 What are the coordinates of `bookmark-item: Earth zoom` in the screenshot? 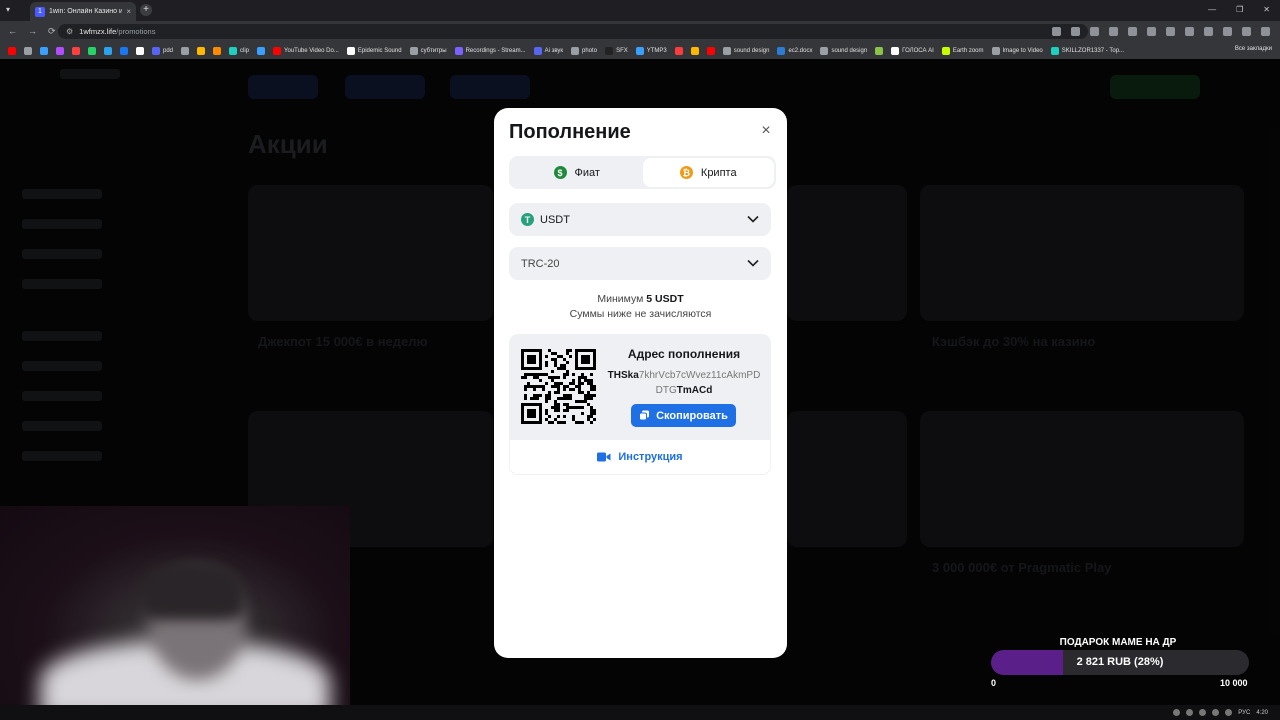 It's located at (963, 50).